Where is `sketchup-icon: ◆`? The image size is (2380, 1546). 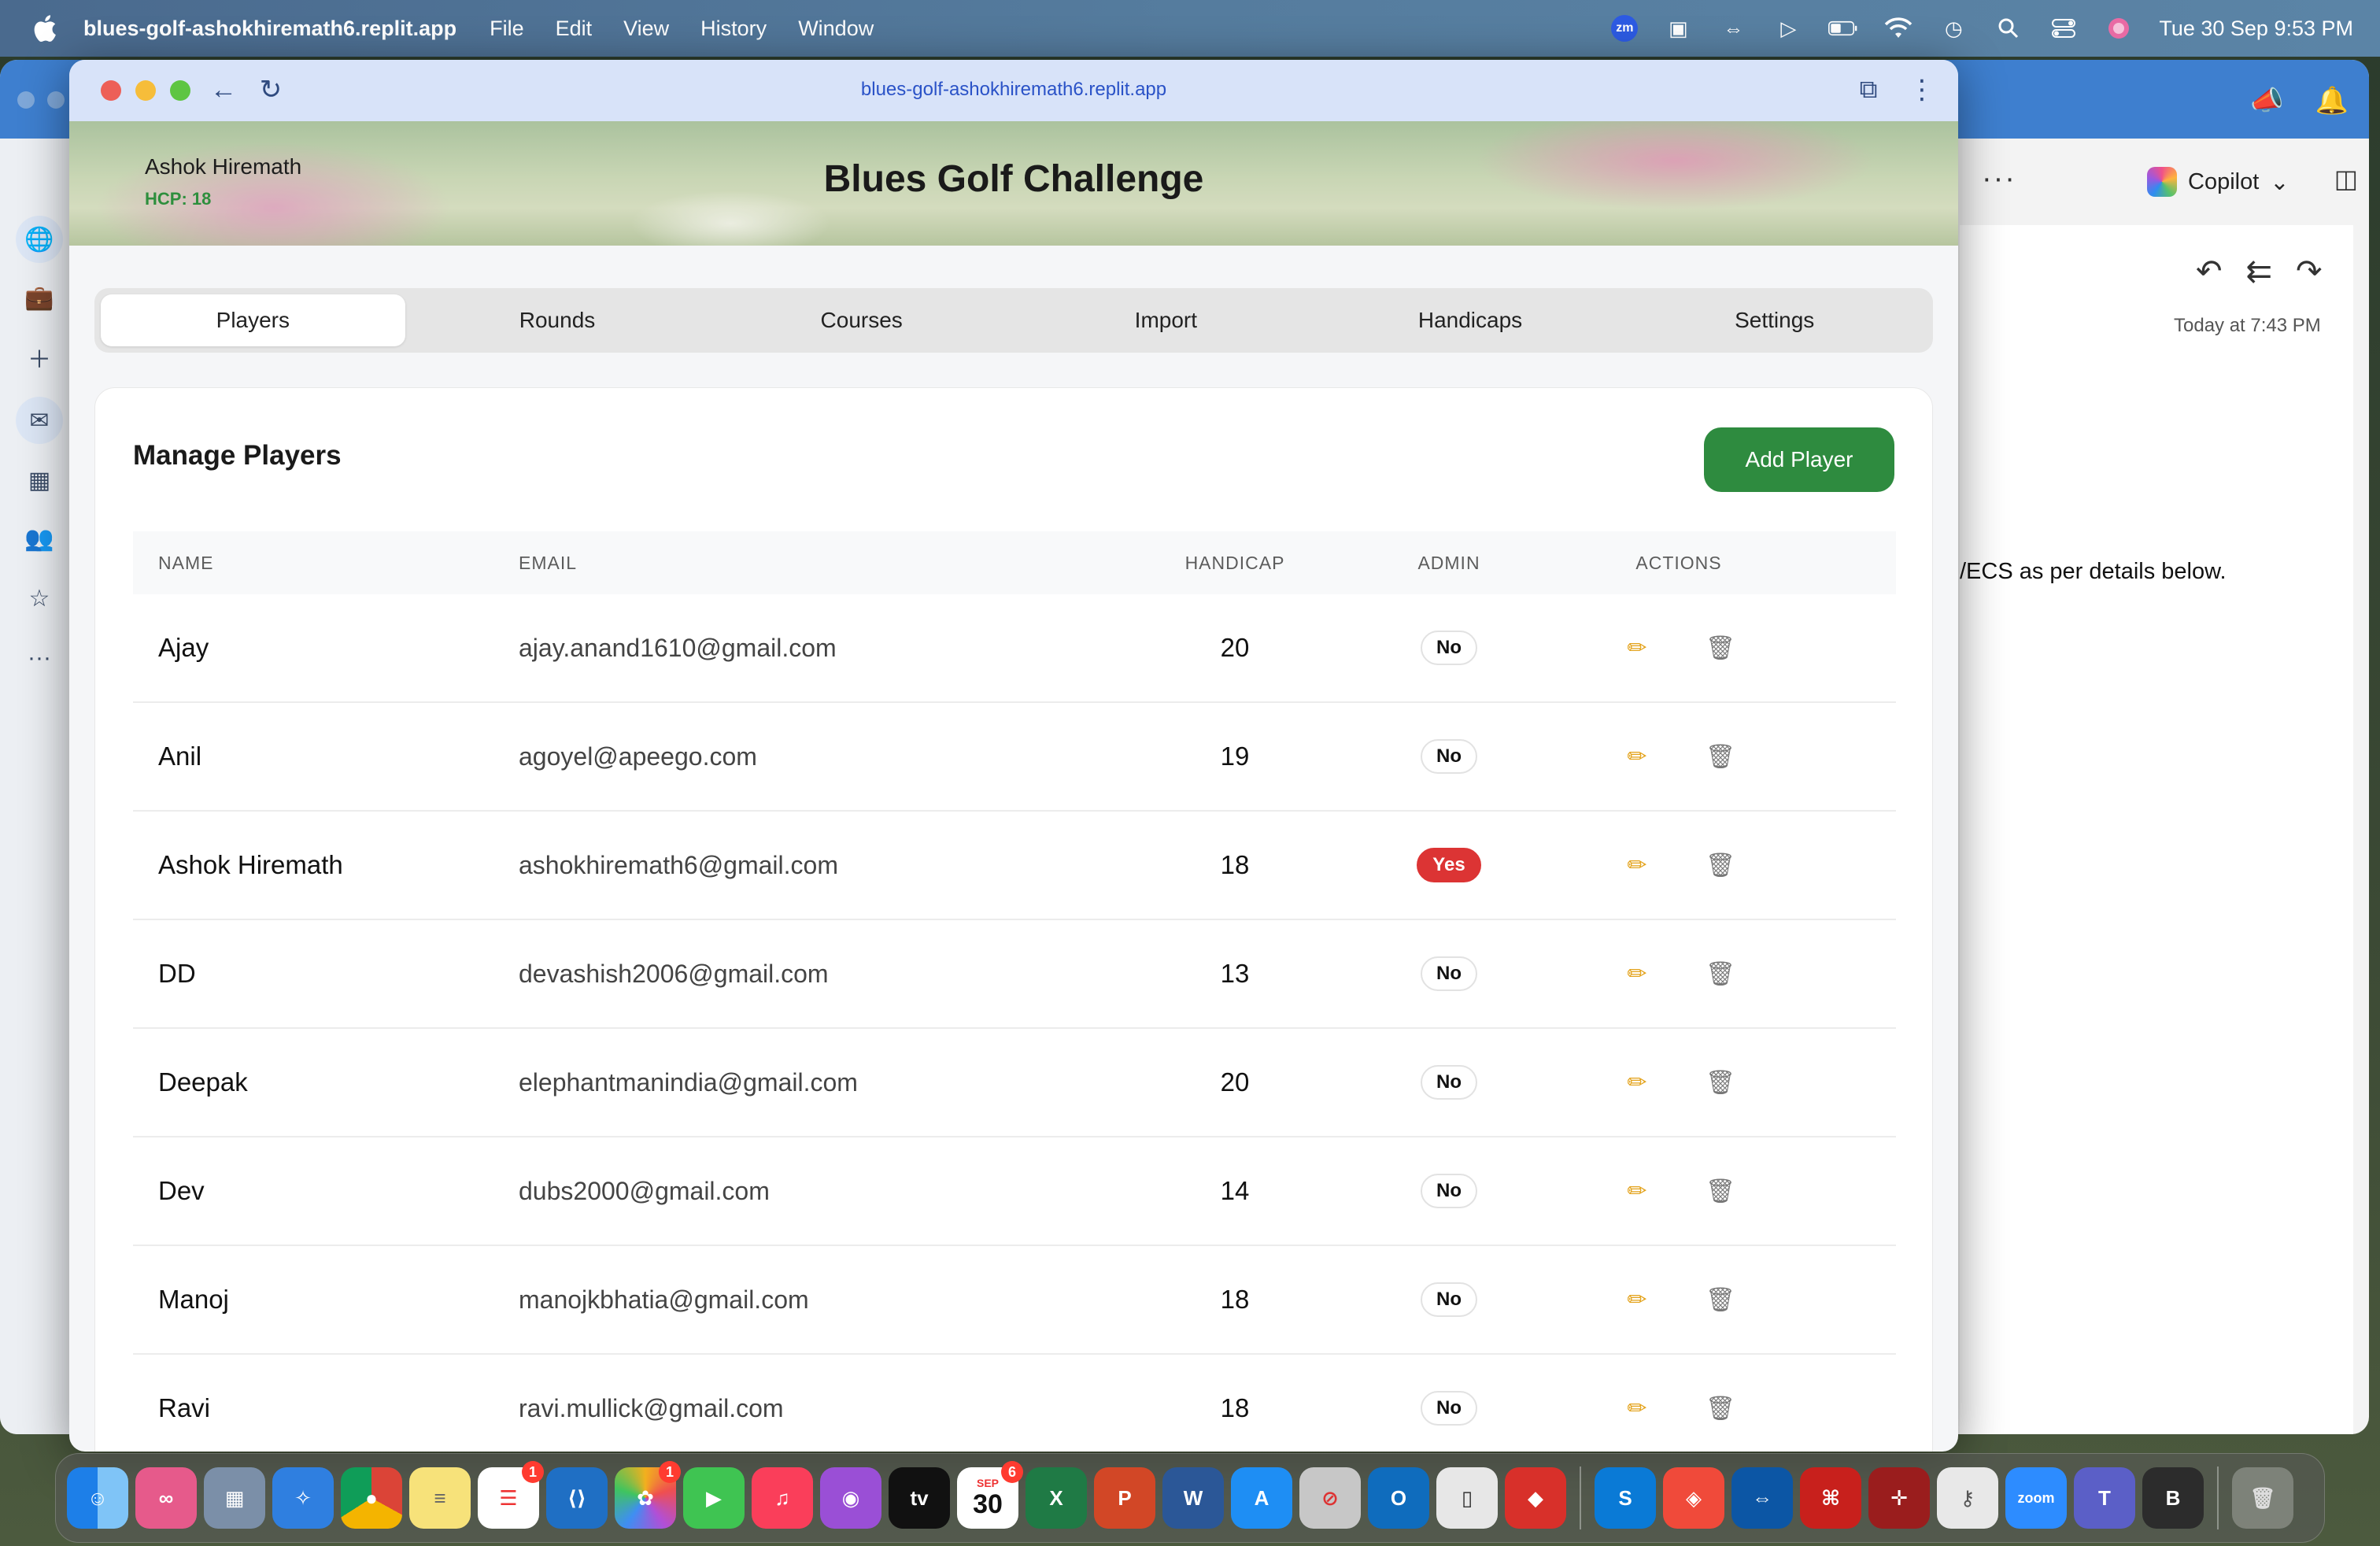 sketchup-icon: ◆ is located at coordinates (1535, 1498).